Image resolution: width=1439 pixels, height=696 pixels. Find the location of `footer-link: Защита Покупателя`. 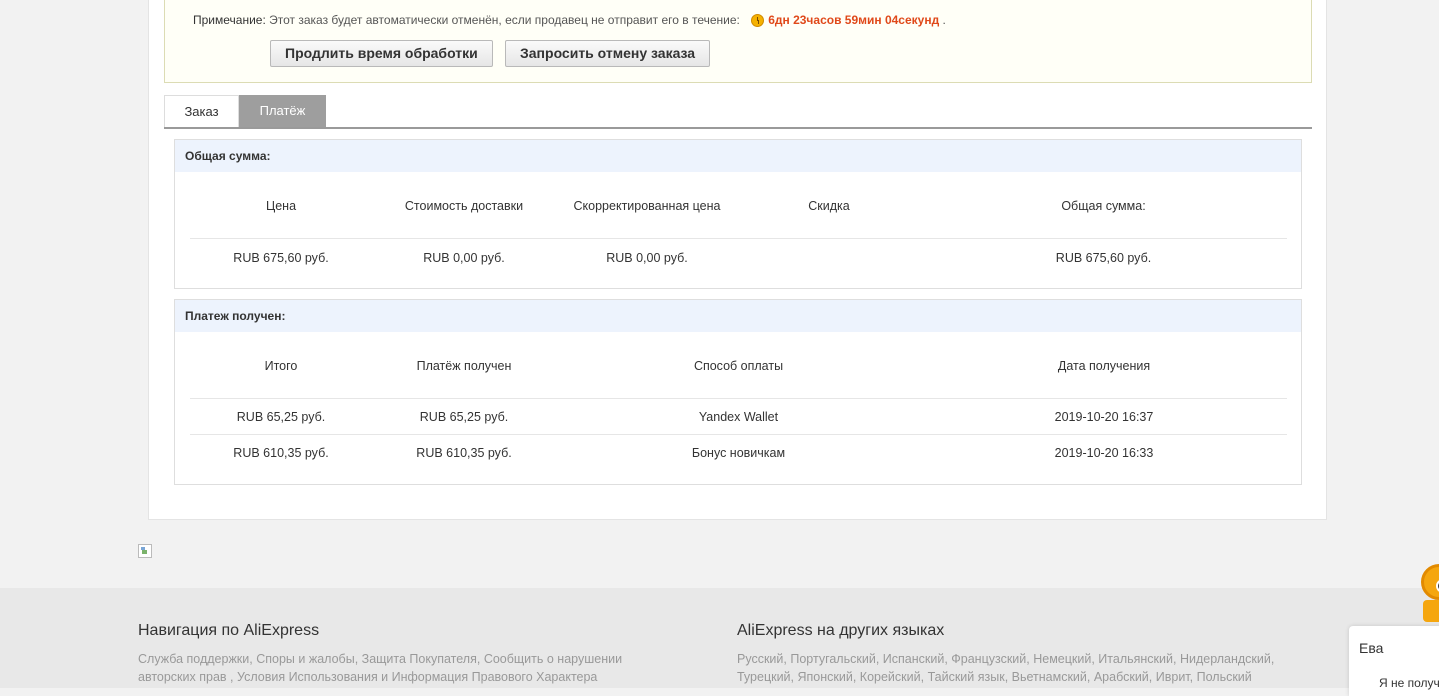

footer-link: Защита Покупателя is located at coordinates (419, 659).